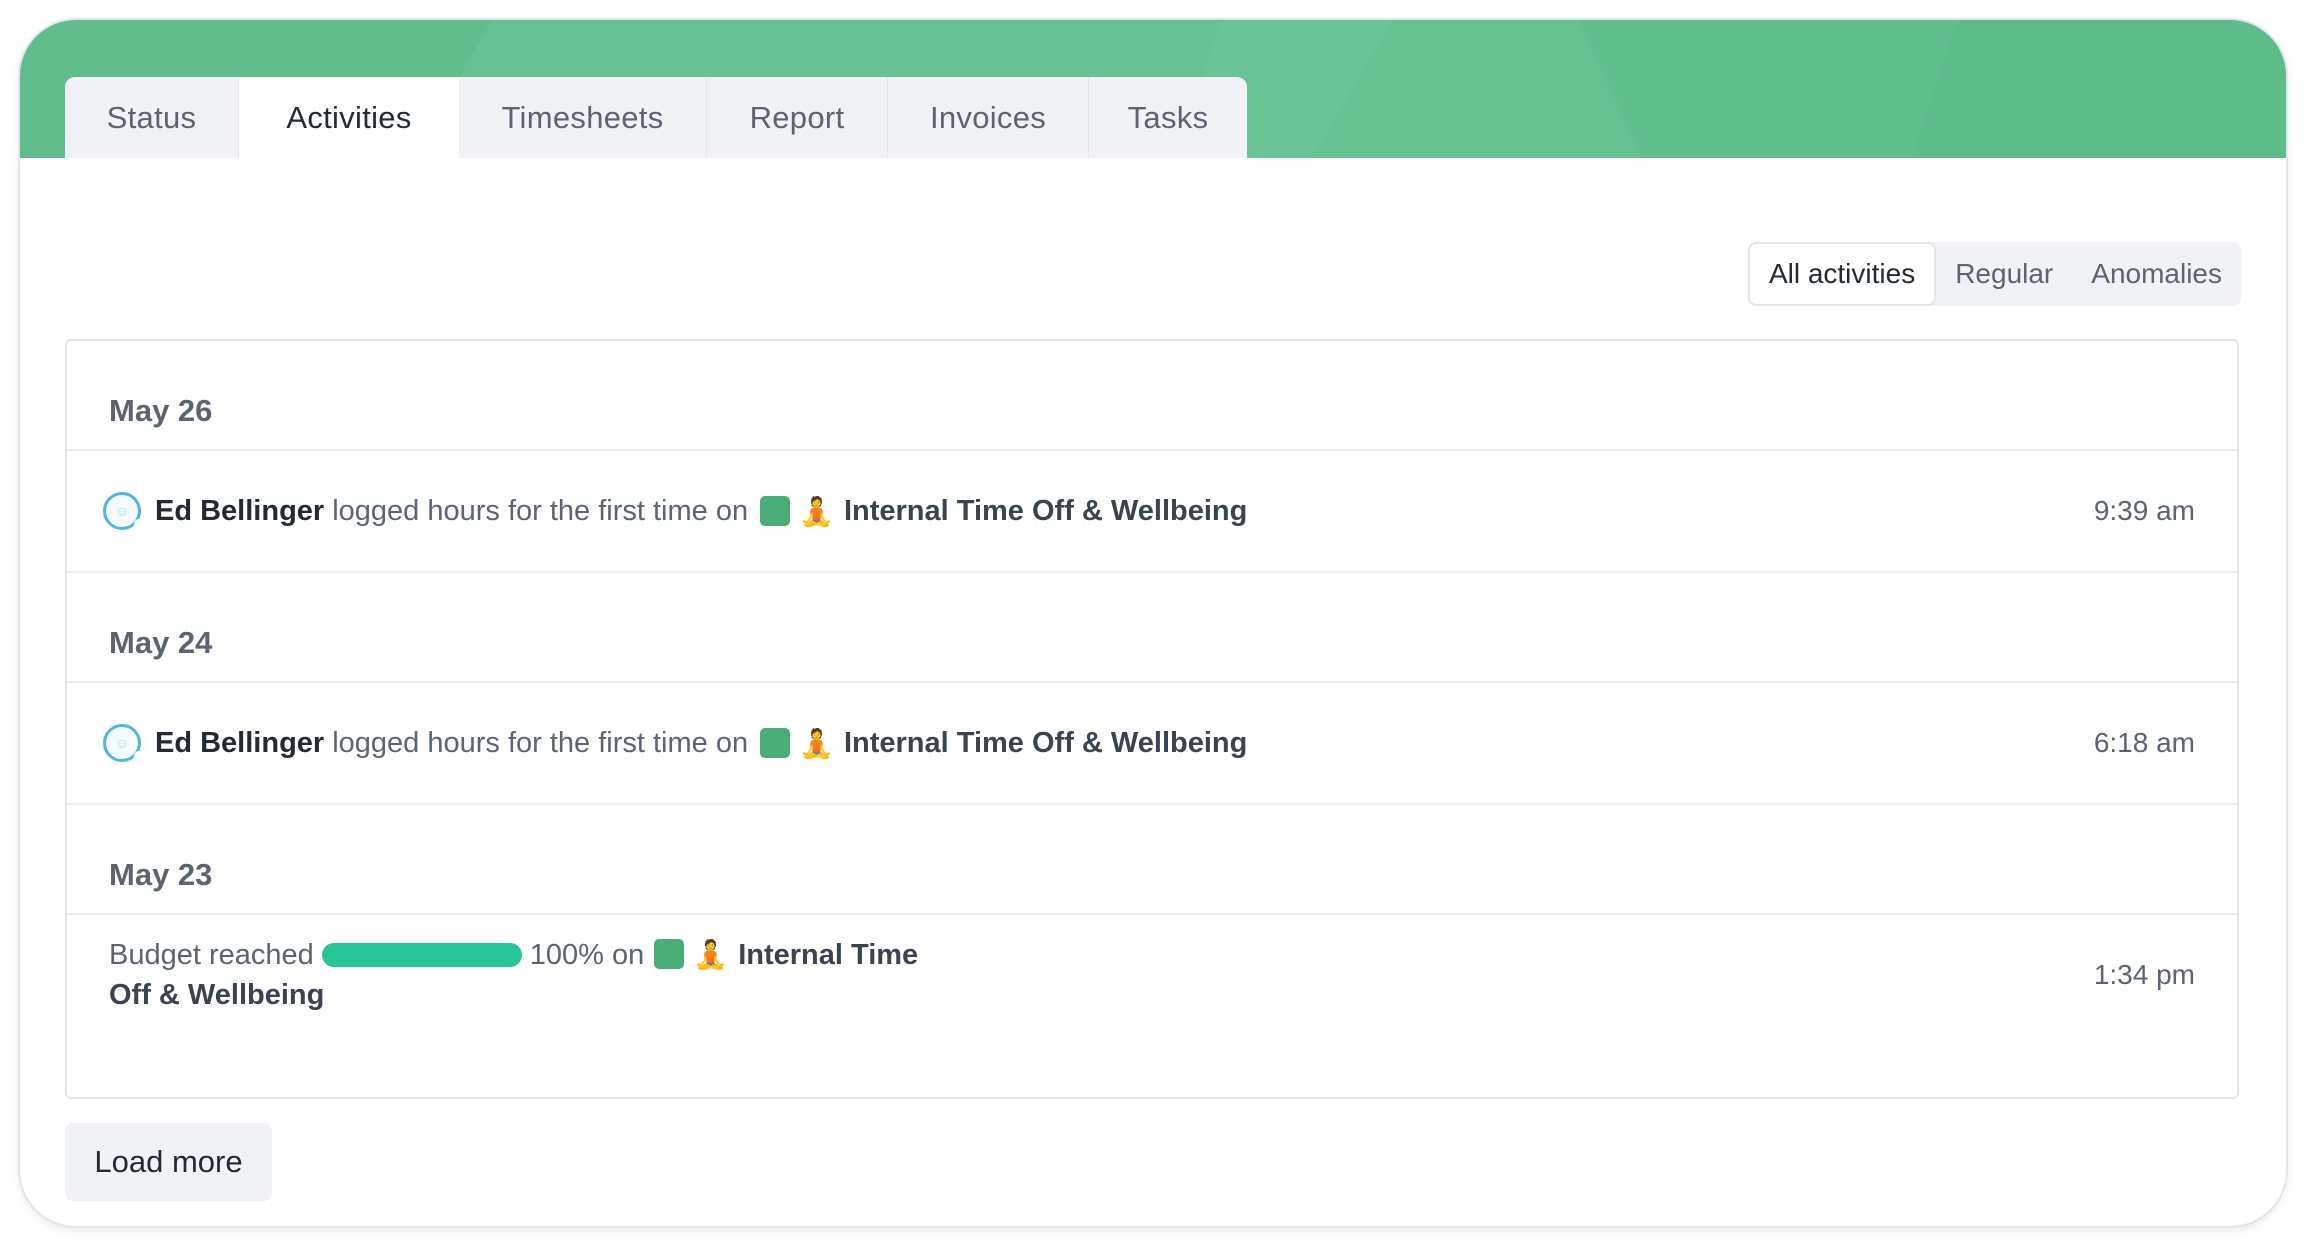  Describe the element at coordinates (1842, 274) in the screenshot. I see `filter-all-activities: All activities` at that location.